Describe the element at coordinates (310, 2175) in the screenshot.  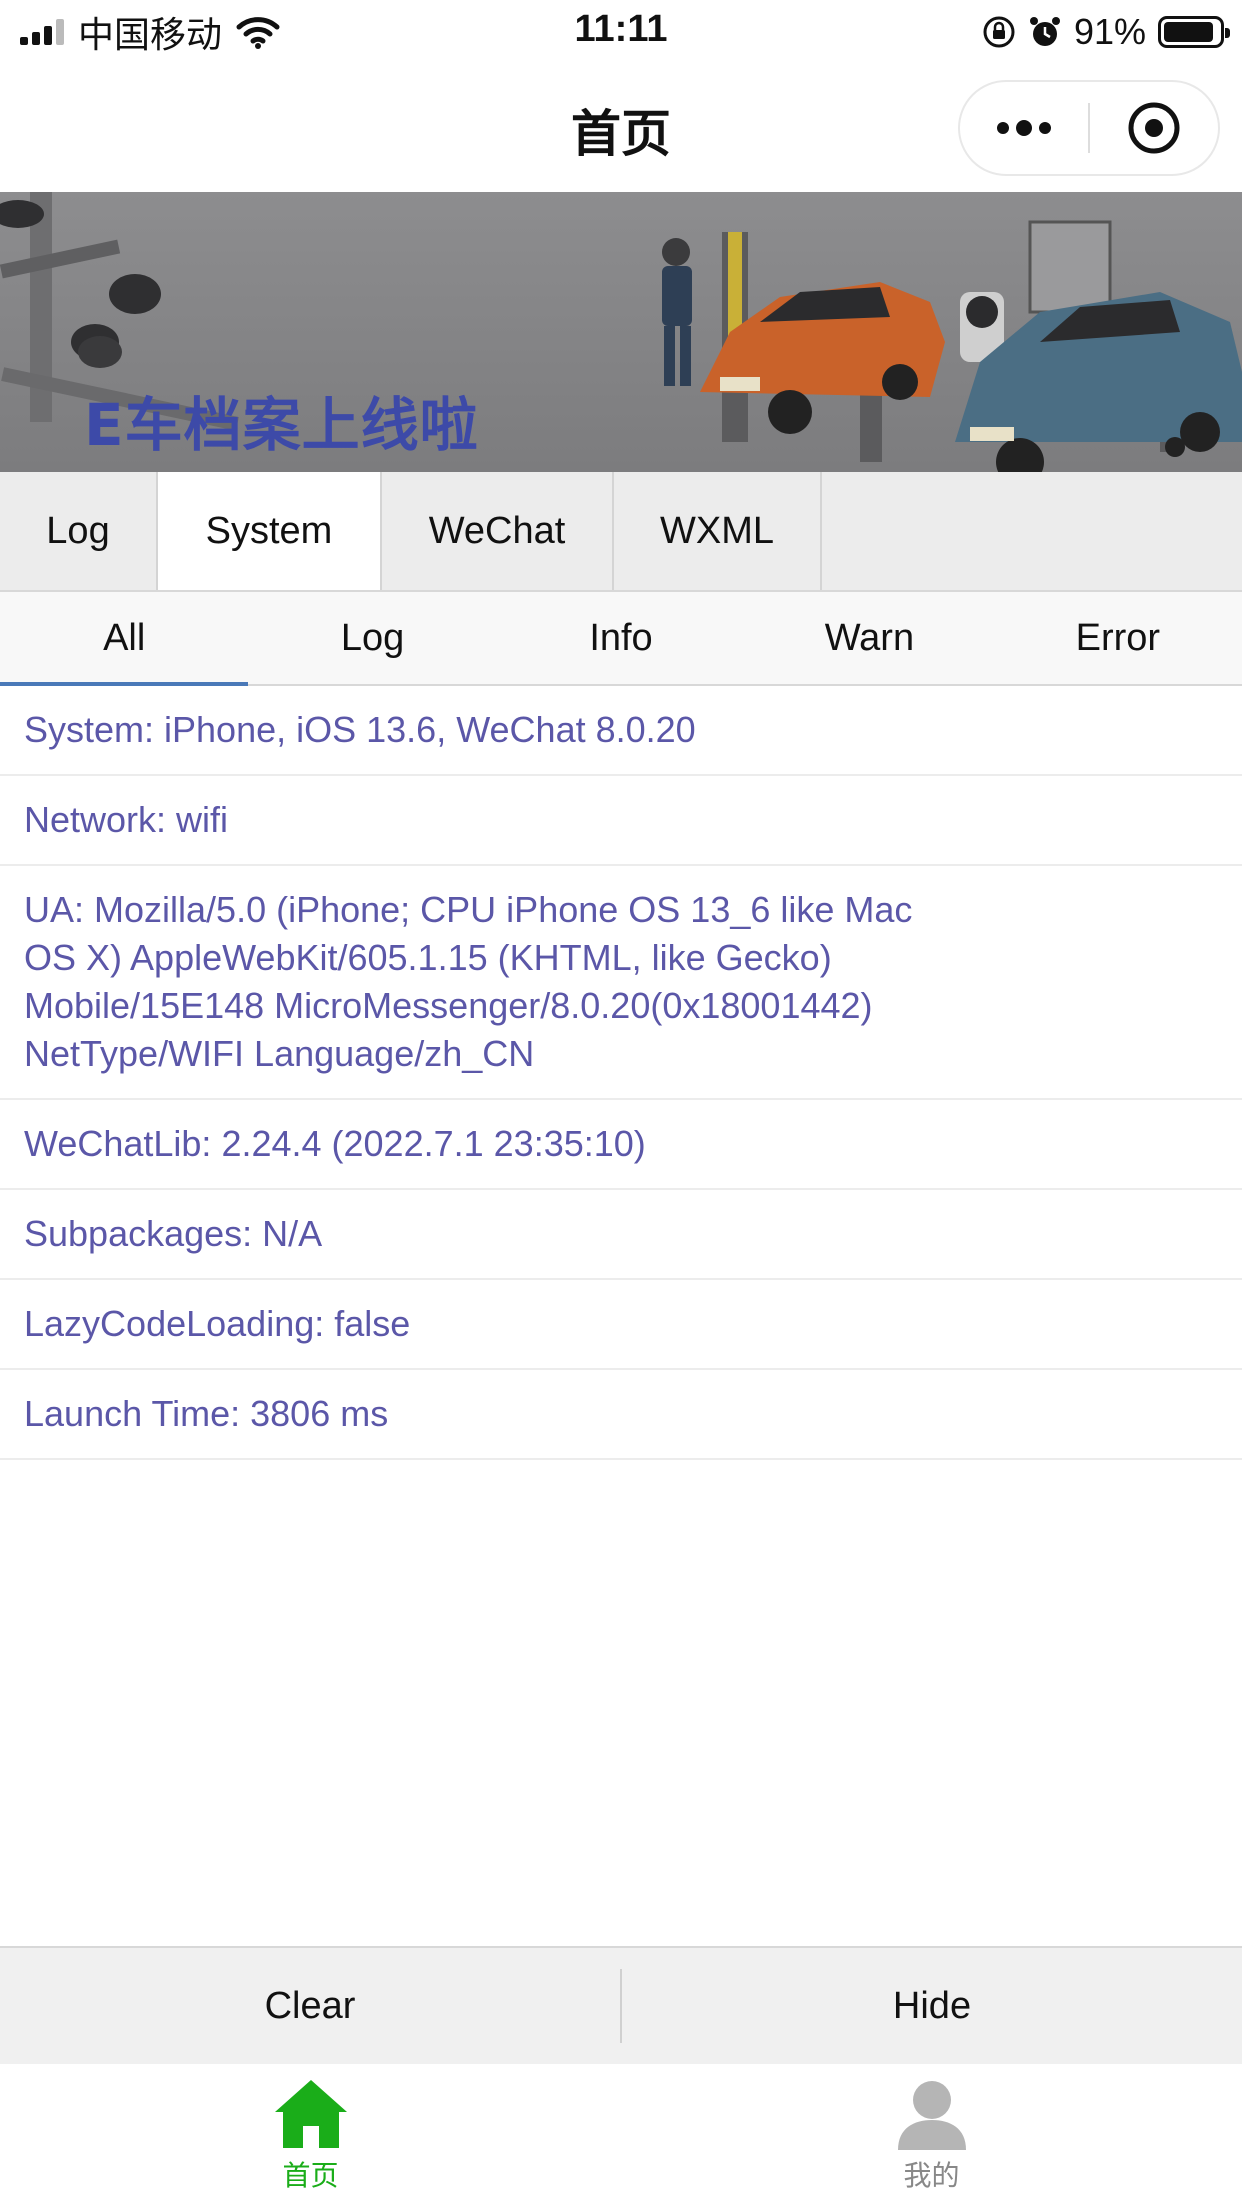
I see `tabbar-label-home: 首页` at that location.